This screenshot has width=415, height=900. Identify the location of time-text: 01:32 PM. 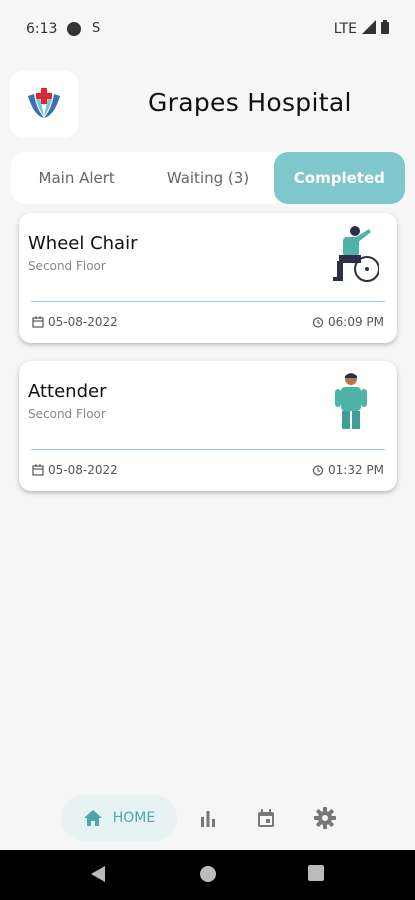
(356, 470).